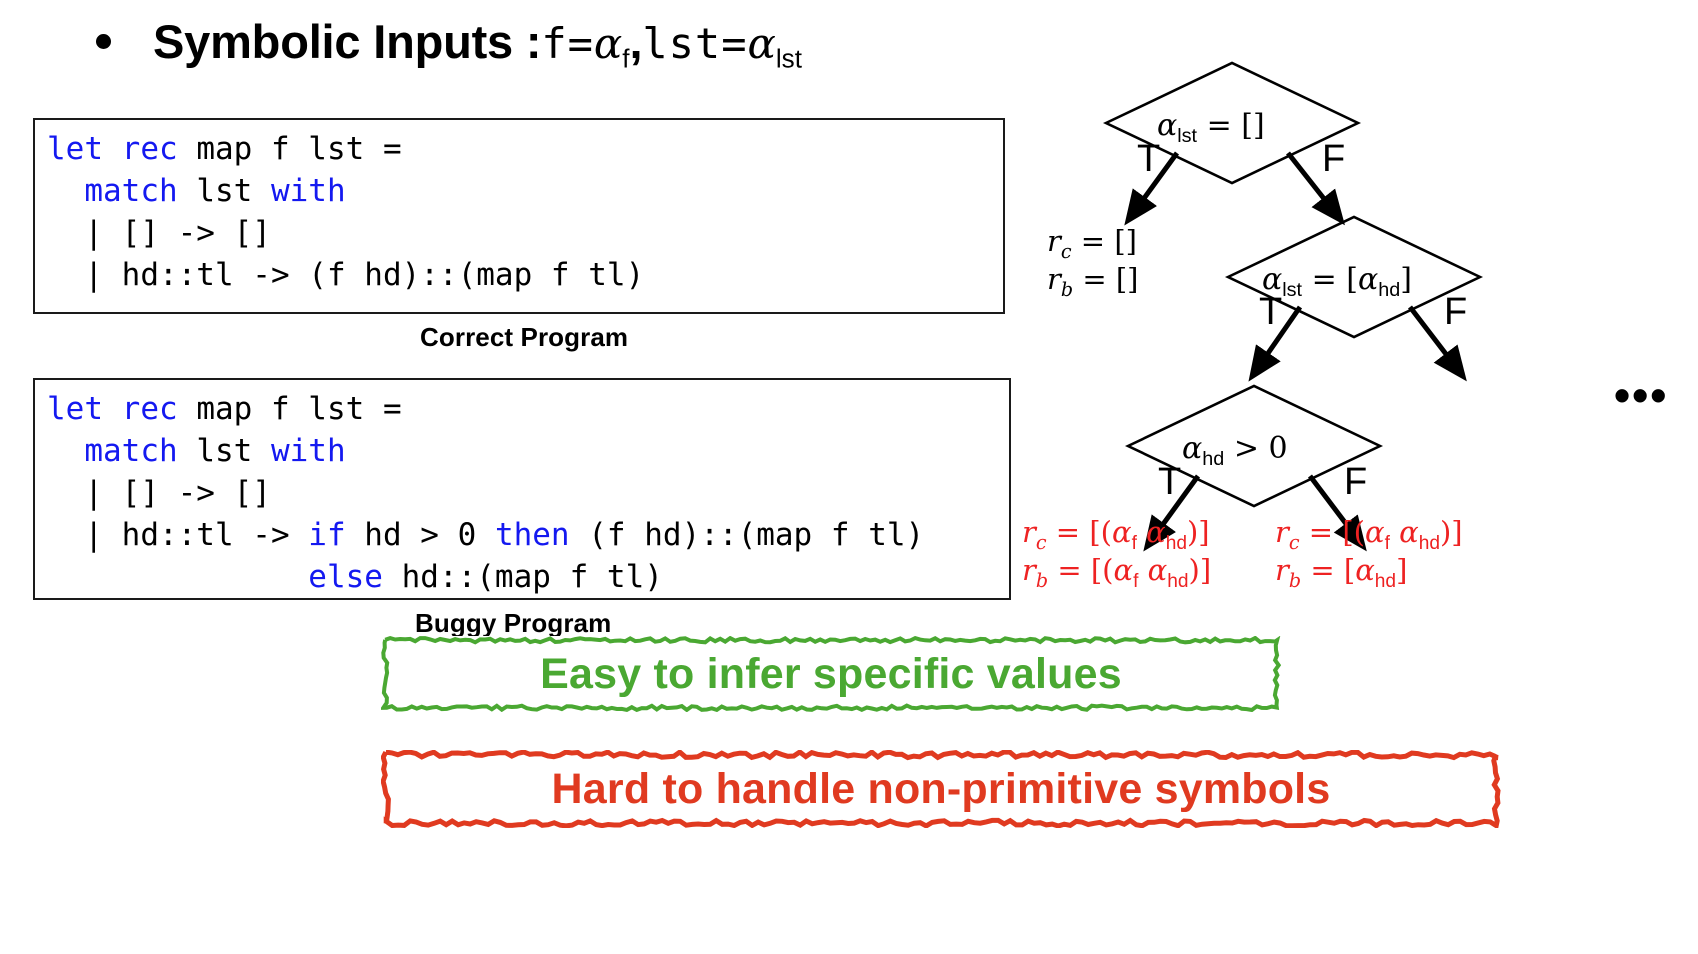 Image resolution: width=1698 pixels, height=954 pixels. I want to click on code-keyword: then, so click(532, 535).